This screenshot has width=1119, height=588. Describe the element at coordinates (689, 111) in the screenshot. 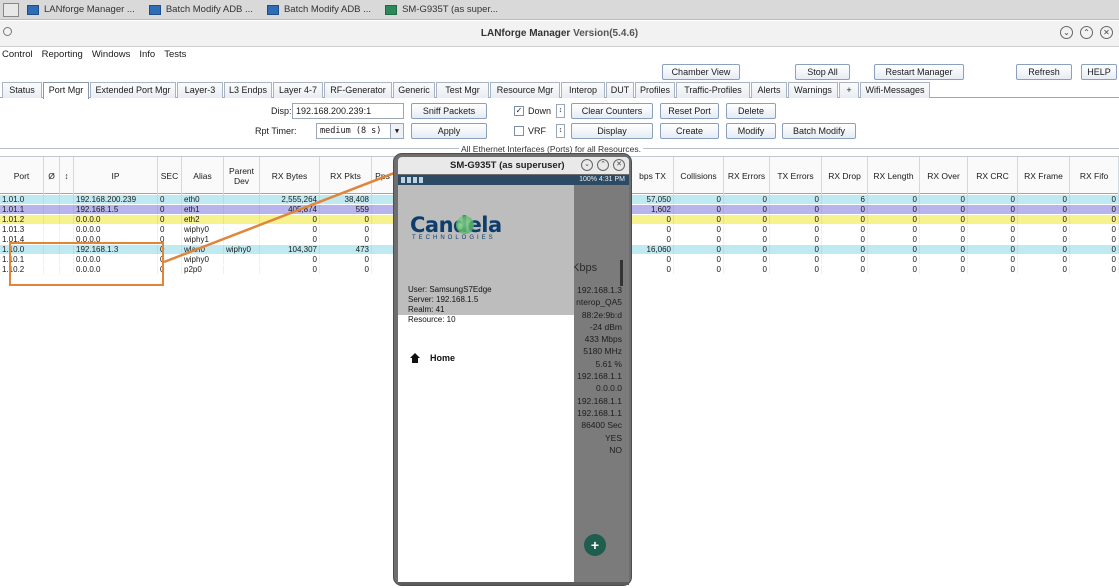

I see `reset-port-button: Reset Port` at that location.